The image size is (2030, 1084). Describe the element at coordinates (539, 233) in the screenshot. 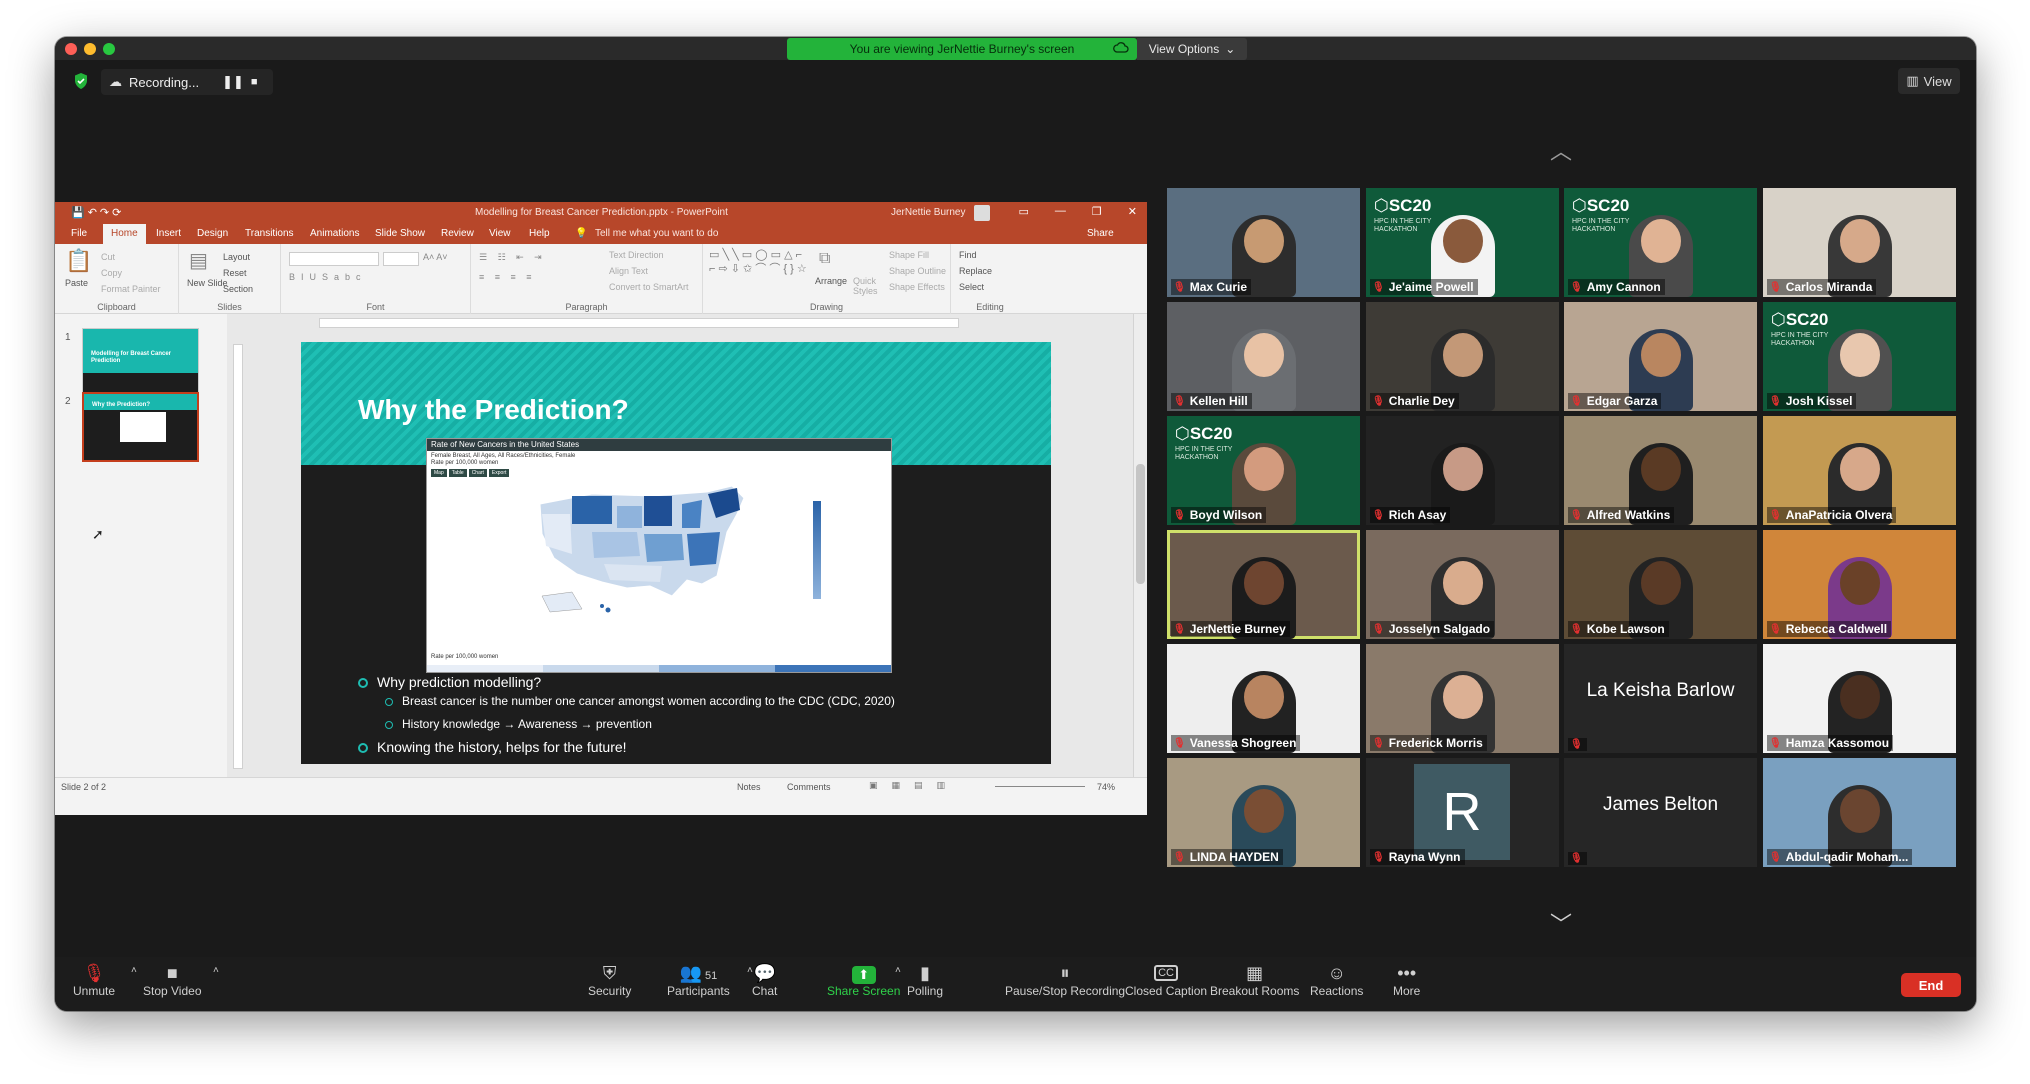

I see `tab-help: Help` at that location.